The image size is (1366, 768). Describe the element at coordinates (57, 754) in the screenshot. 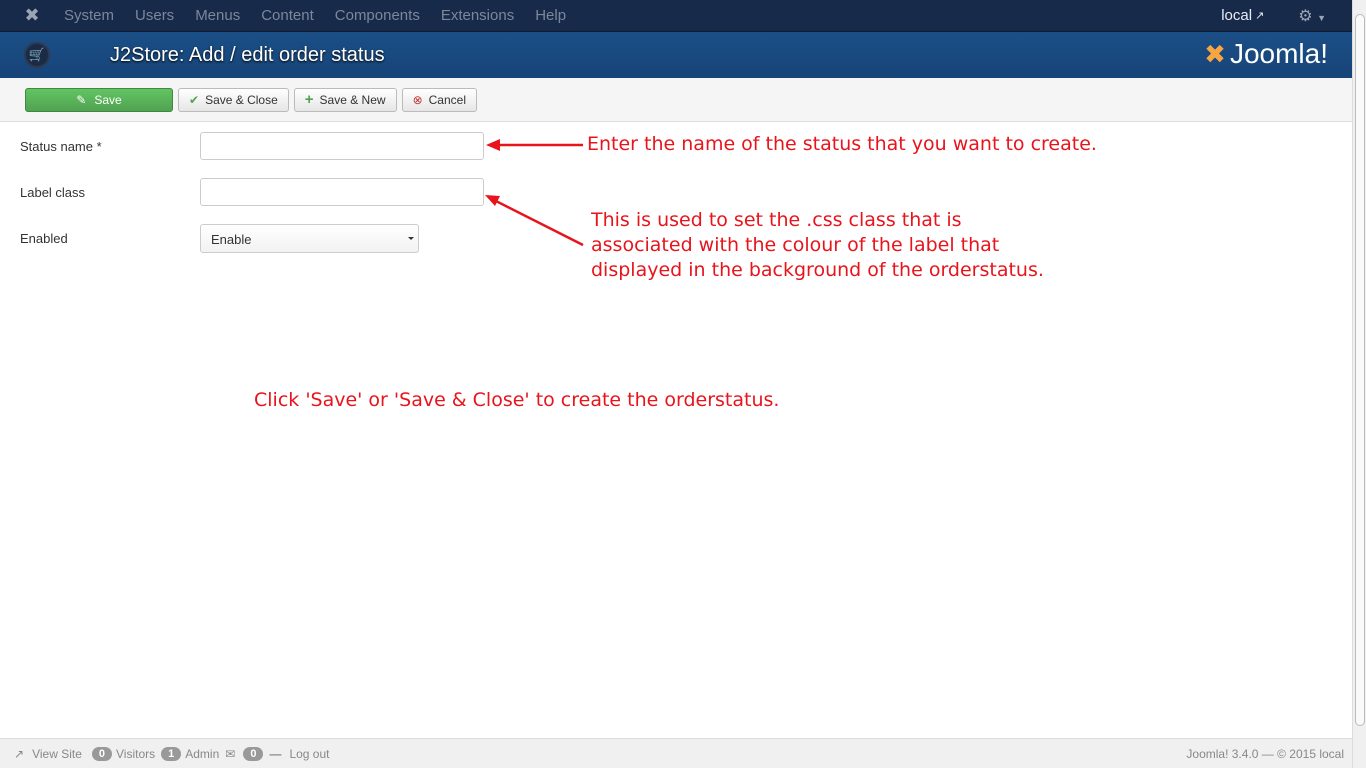

I see `view-site-link: View Site` at that location.